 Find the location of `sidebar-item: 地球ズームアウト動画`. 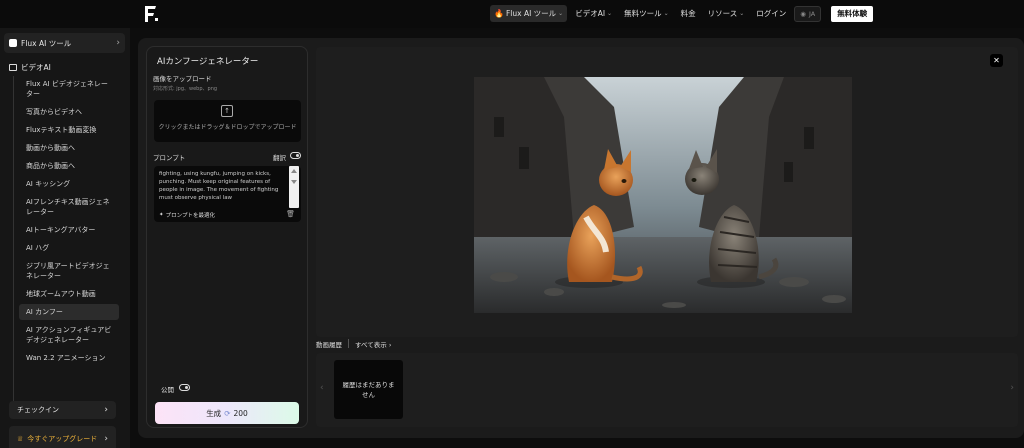

sidebar-item: 地球ズームアウト動画 is located at coordinates (69, 294).